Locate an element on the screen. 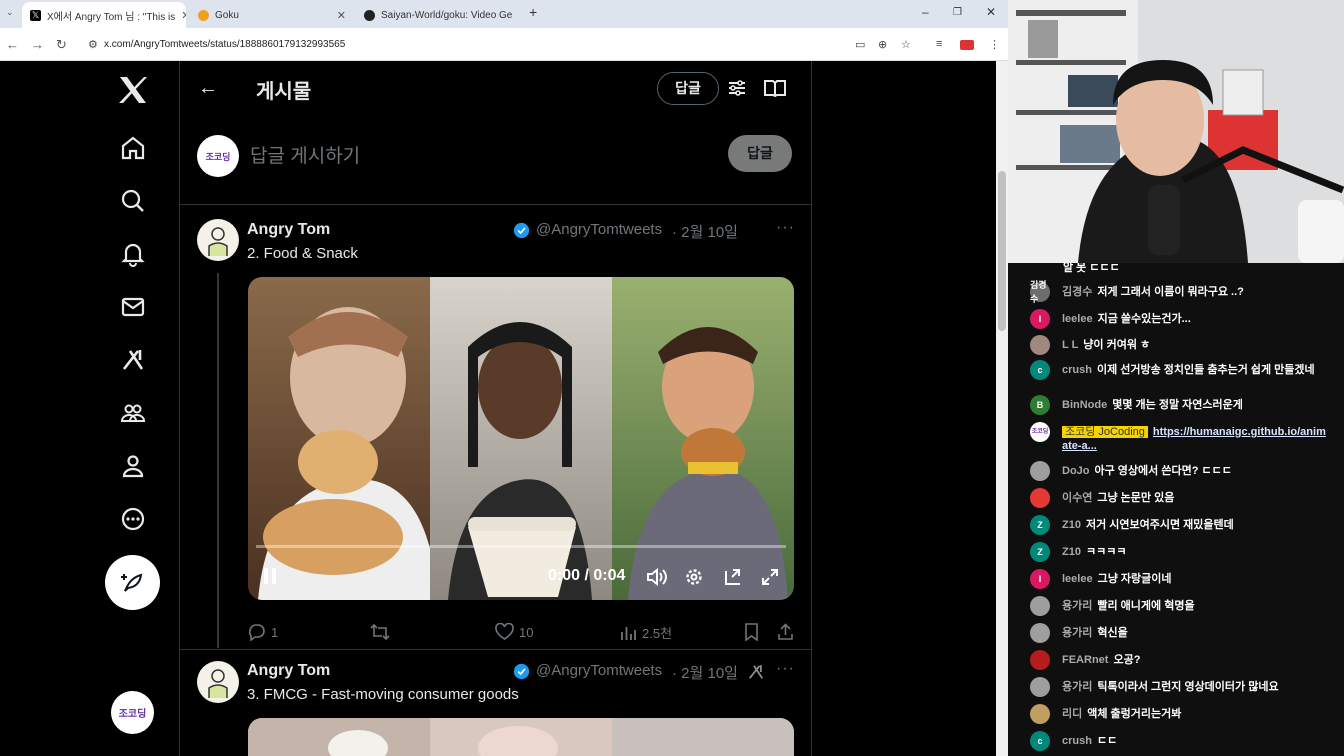  share-action is located at coordinates (785, 632).